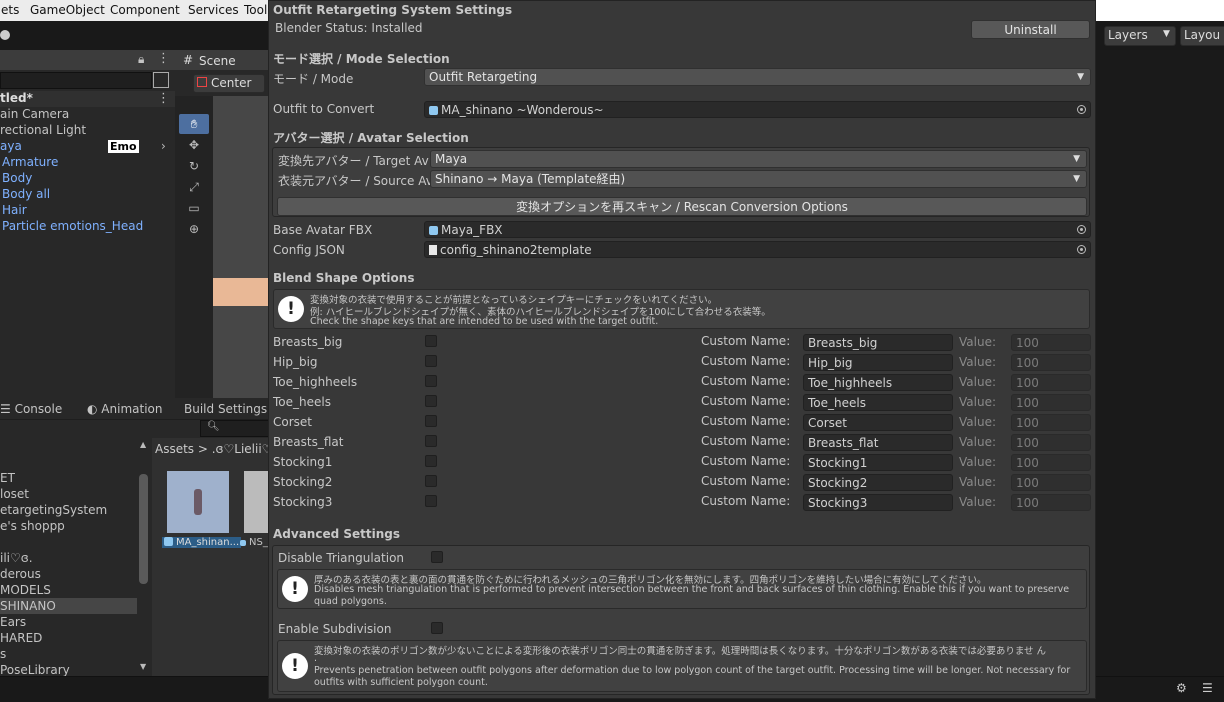 The height and width of the screenshot is (702, 1224). What do you see at coordinates (87, 99) in the screenshot?
I see `scene-row: tled* ⋮` at bounding box center [87, 99].